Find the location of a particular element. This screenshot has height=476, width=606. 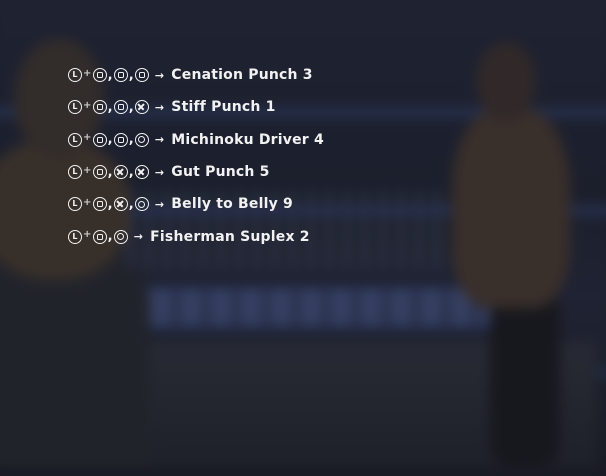

move-name: Cenation Punch 3 is located at coordinates (242, 75).